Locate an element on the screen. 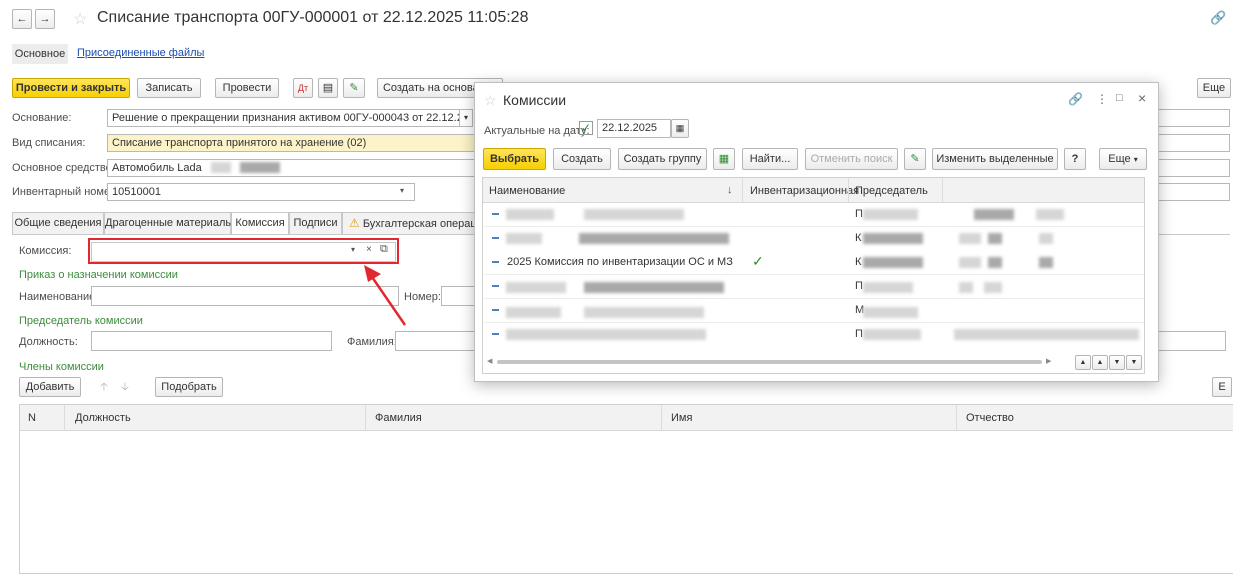 Image resolution: width=1233 pixels, height=574 pixels. dt-kt-icon: Дт is located at coordinates (303, 88).